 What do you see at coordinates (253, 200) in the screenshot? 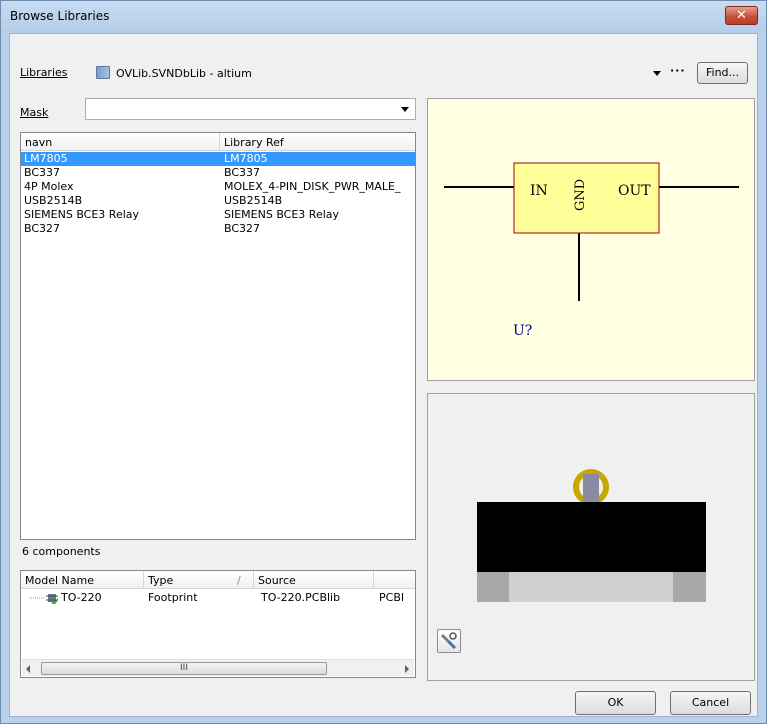
I see `cell-library-ref: USB2514B` at bounding box center [253, 200].